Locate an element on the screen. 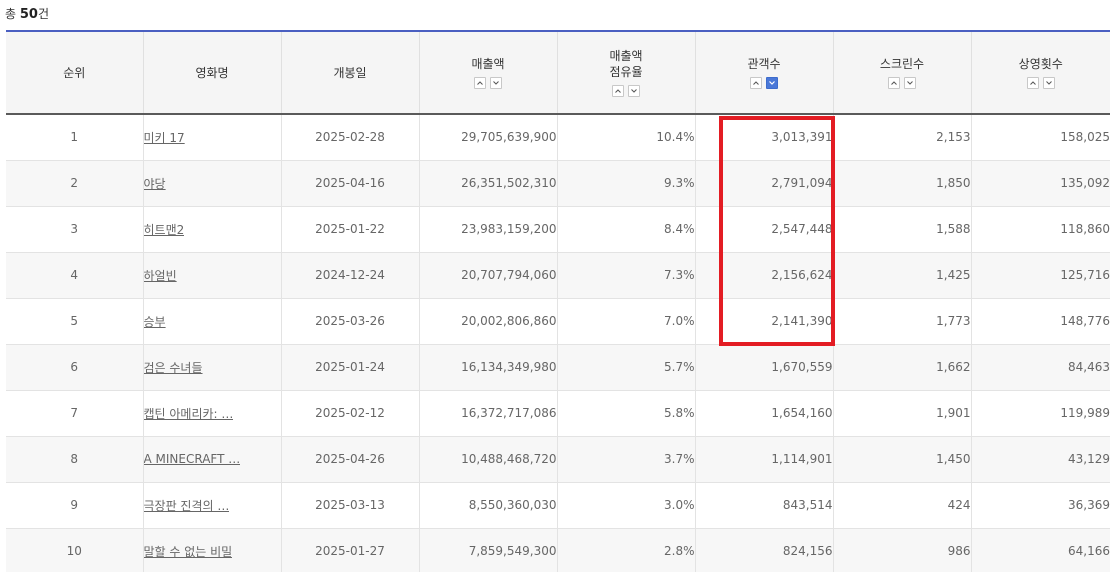  cell-sales: 8,550,360,030 is located at coordinates (488, 505).